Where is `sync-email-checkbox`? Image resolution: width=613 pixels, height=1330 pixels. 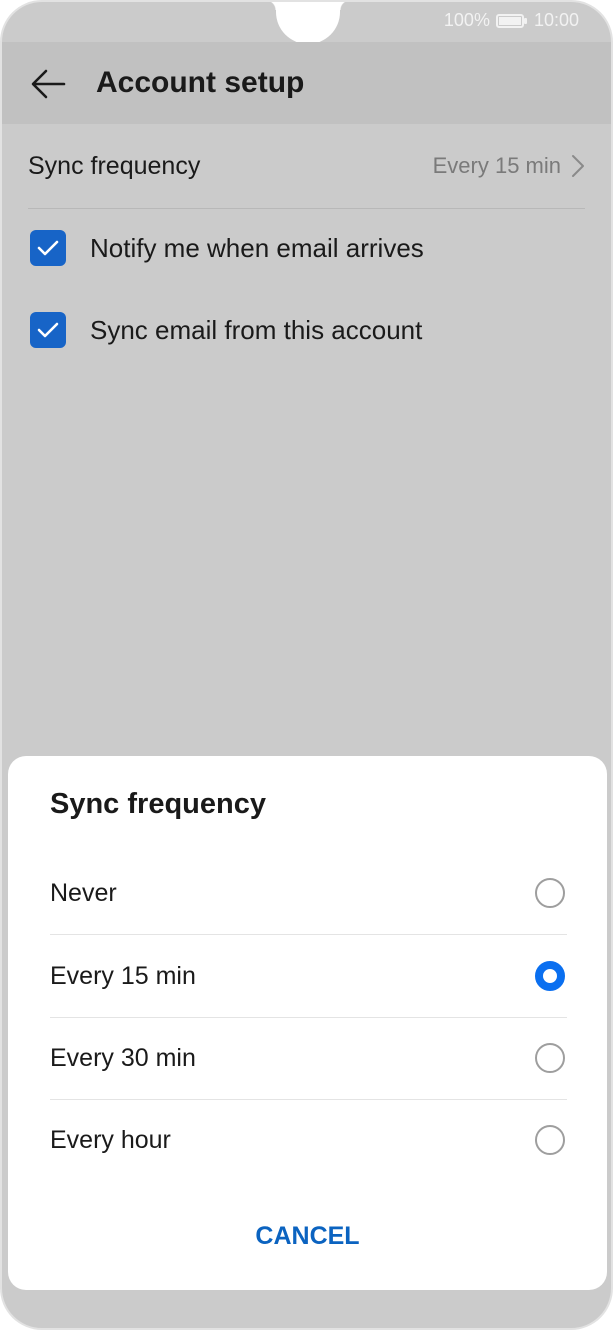 sync-email-checkbox is located at coordinates (48, 330).